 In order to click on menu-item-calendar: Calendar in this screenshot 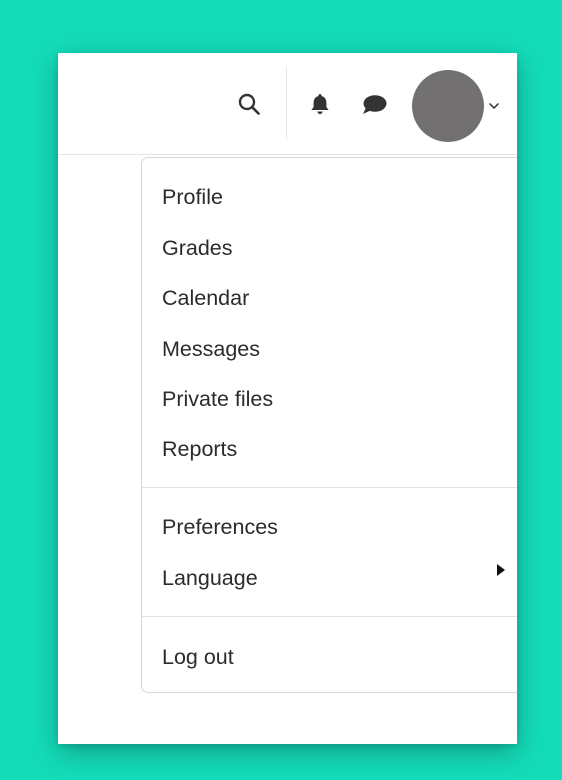, I will do `click(205, 298)`.